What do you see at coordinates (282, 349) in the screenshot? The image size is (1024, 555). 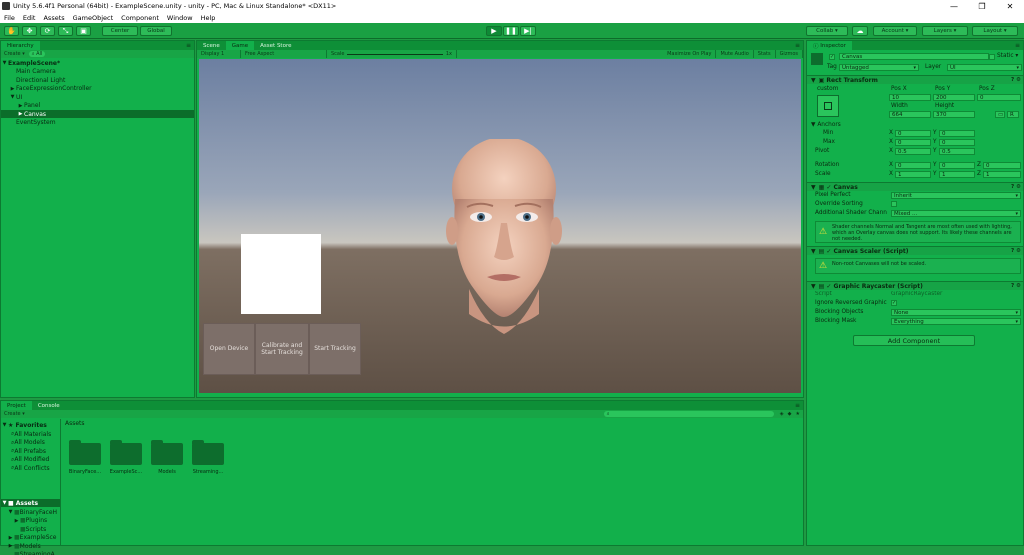 I see `calibrate-start-tracking-button: Calibrate and Start Tracking` at bounding box center [282, 349].